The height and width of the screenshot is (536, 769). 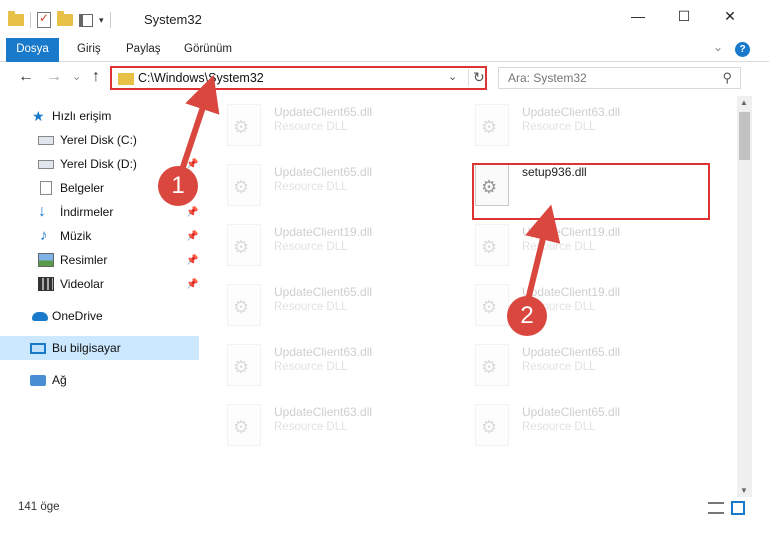 What do you see at coordinates (76, 236) in the screenshot?
I see `sidebar-item-label: Müzik` at bounding box center [76, 236].